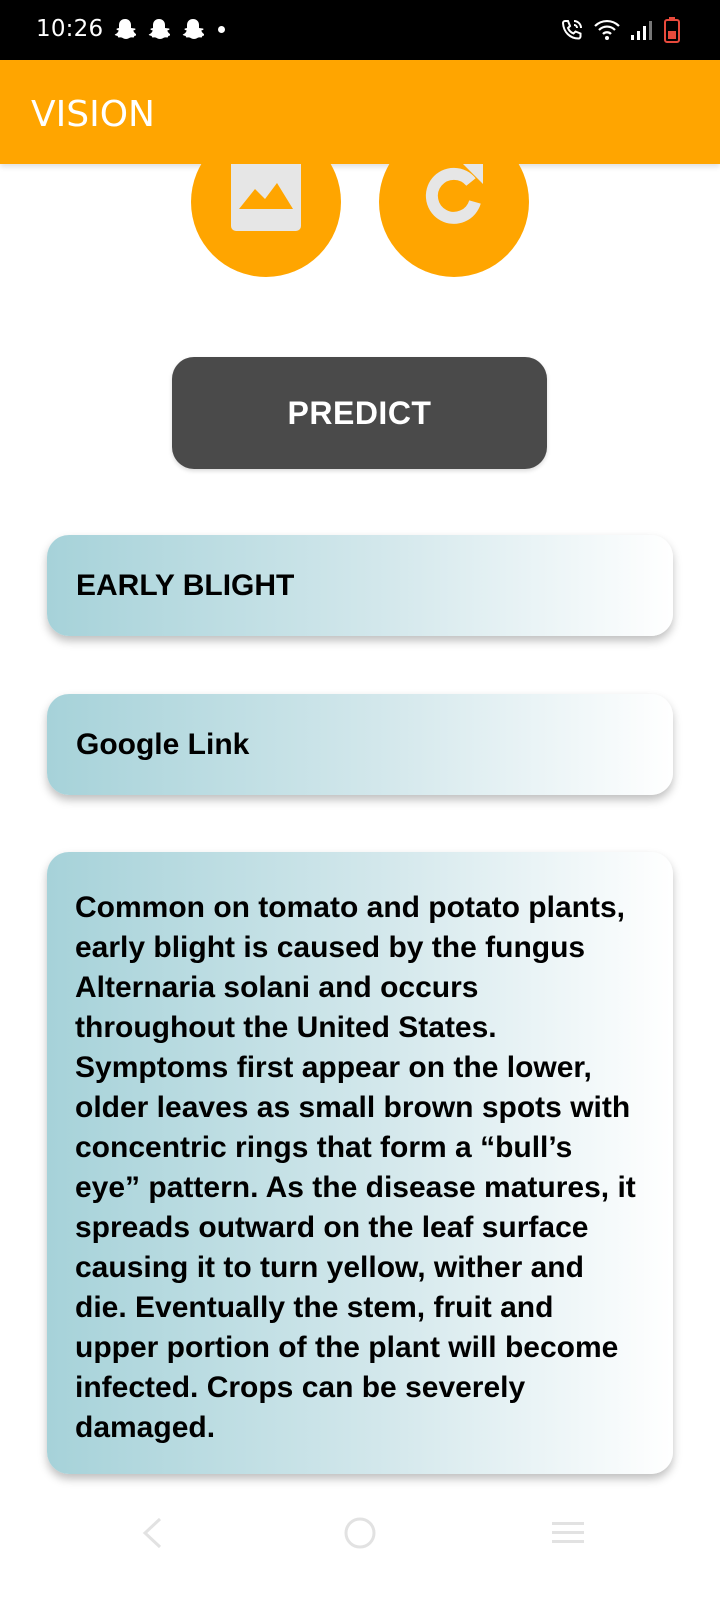  Describe the element at coordinates (641, 30) in the screenshot. I see `signal-icon` at that location.